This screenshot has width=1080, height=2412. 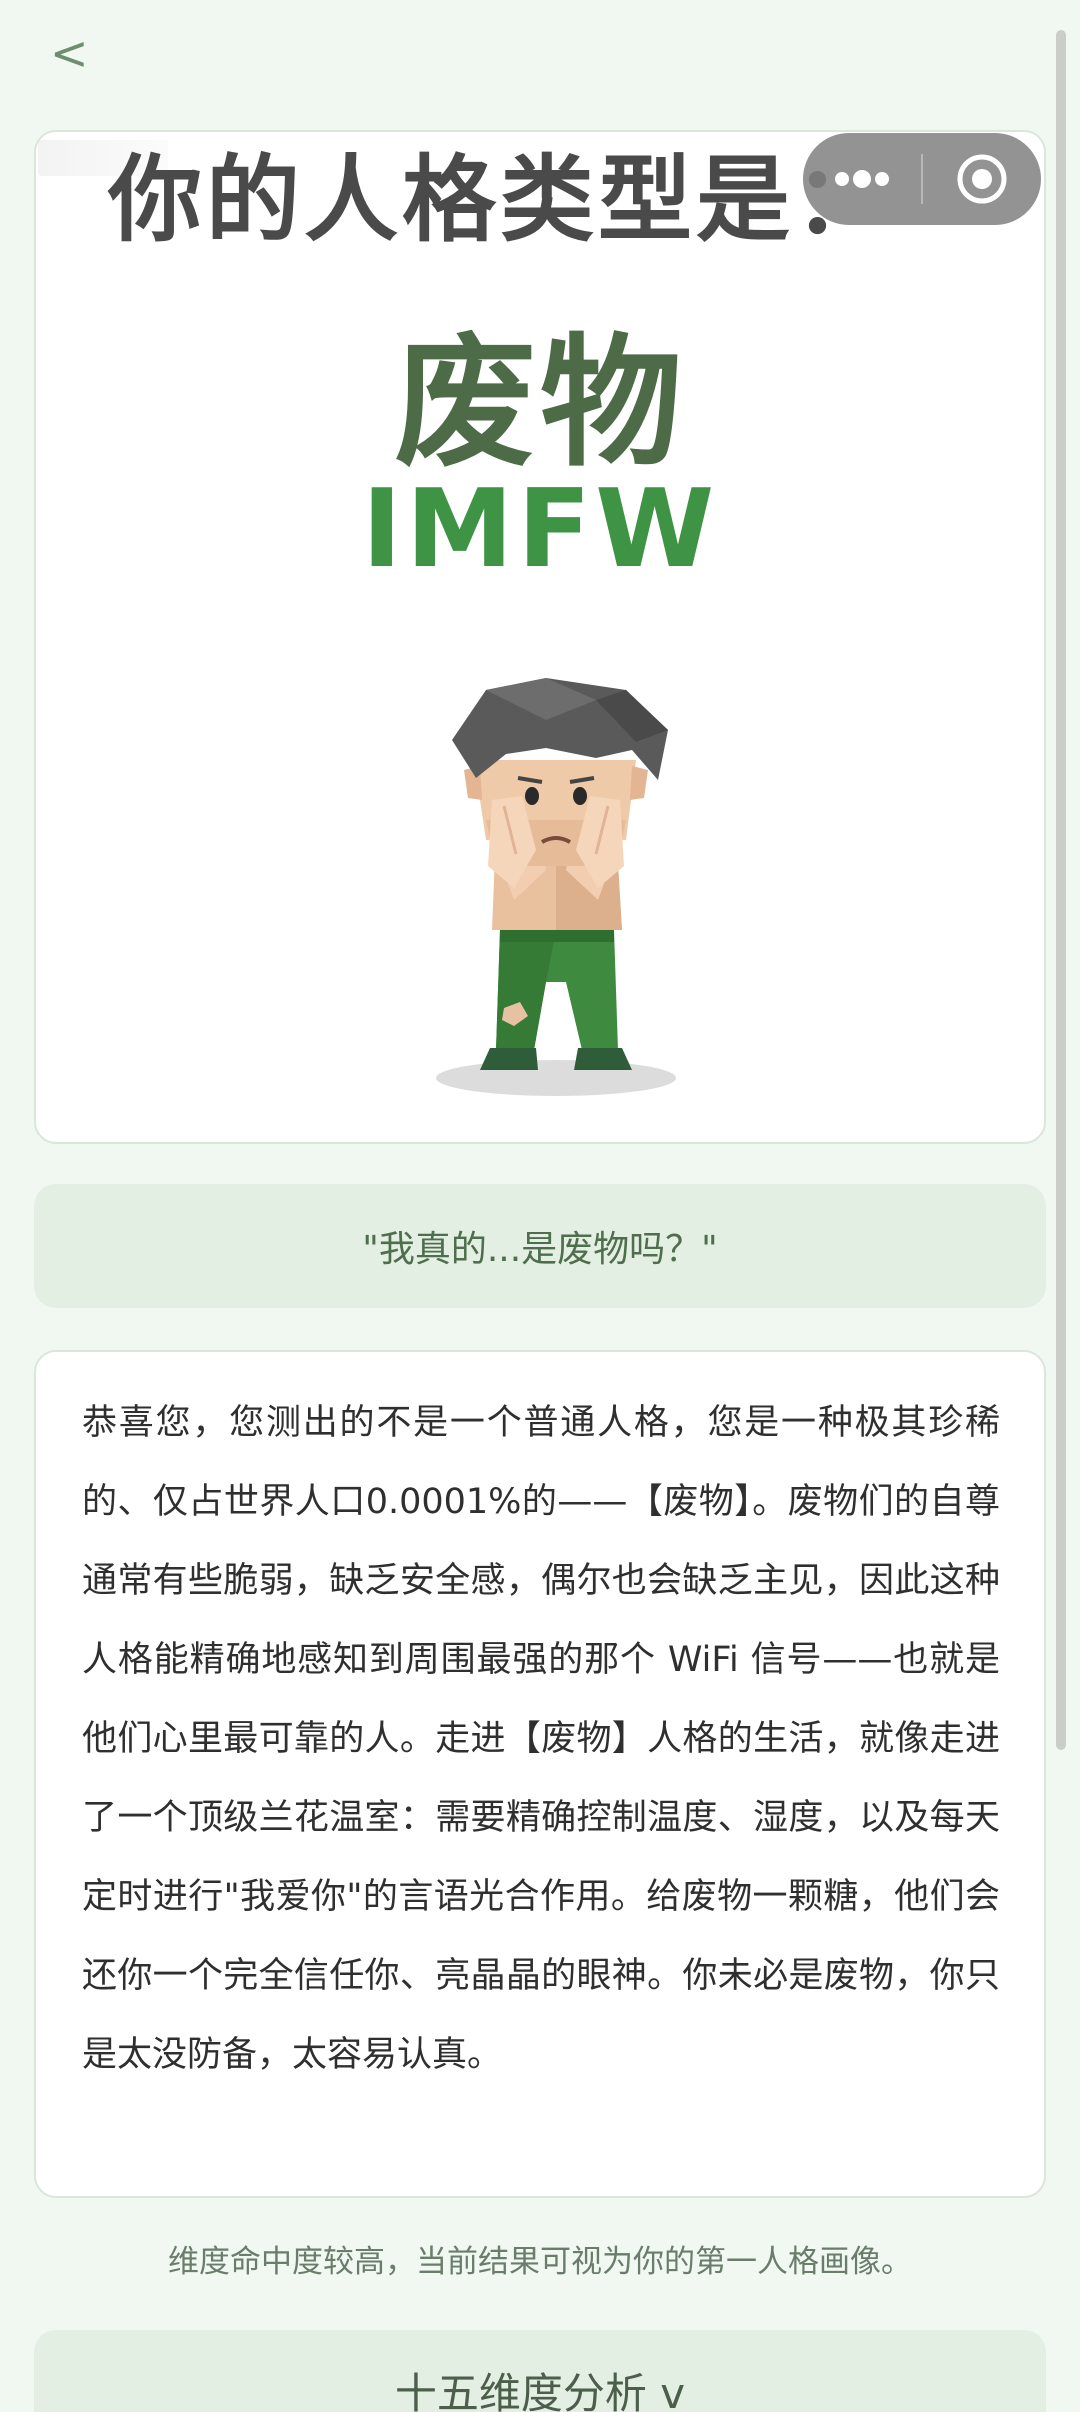 I want to click on quote-box: "我真的...是废物吗？", so click(x=540, y=1246).